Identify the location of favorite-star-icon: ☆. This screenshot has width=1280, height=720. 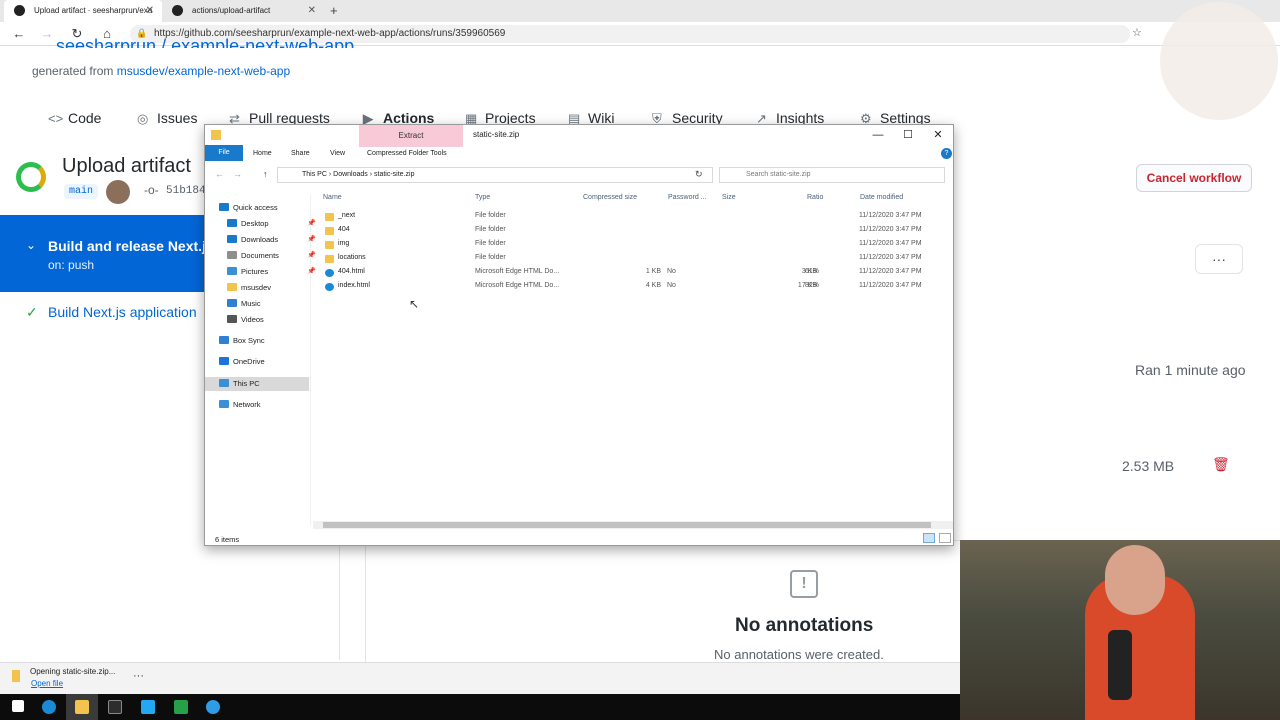
(1137, 32).